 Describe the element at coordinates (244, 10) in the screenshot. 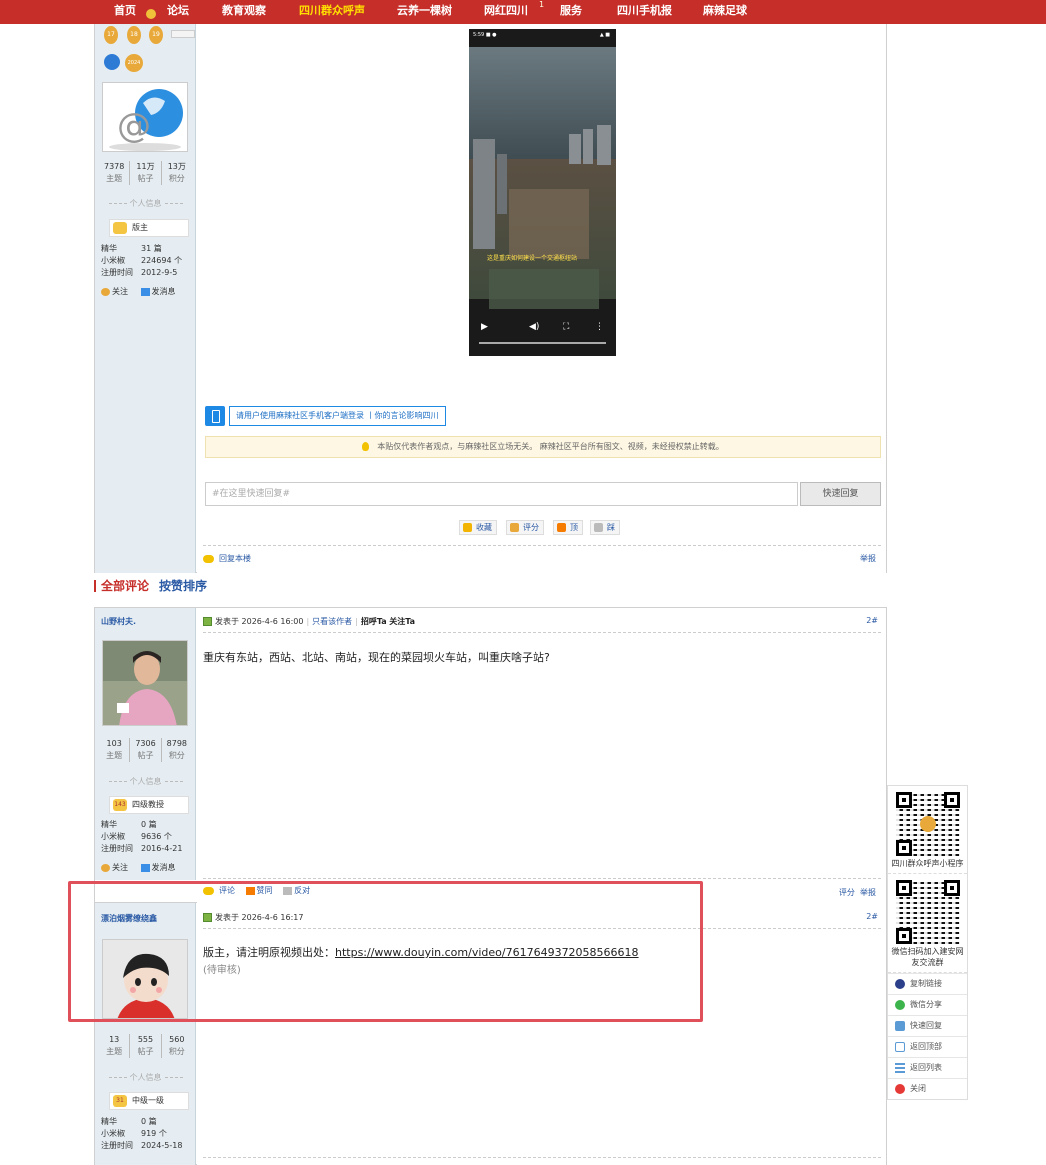

I see `nav-education: 教育观察` at that location.